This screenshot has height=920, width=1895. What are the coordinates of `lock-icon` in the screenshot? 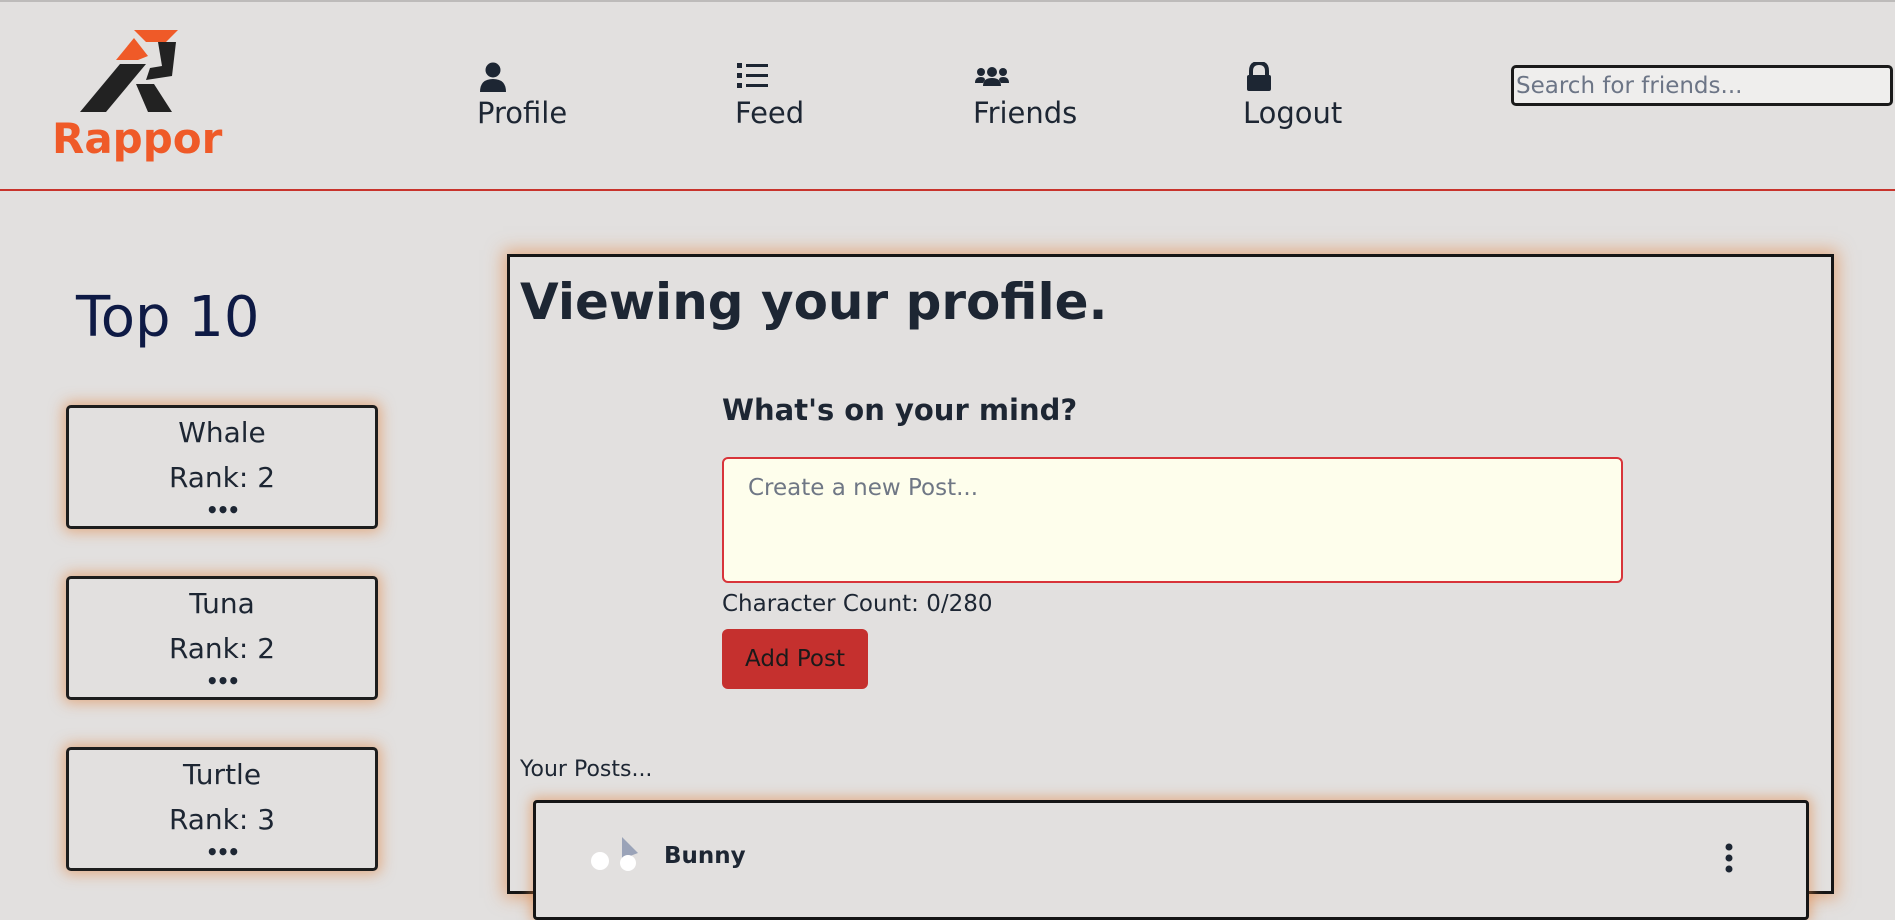 It's located at (1293, 78).